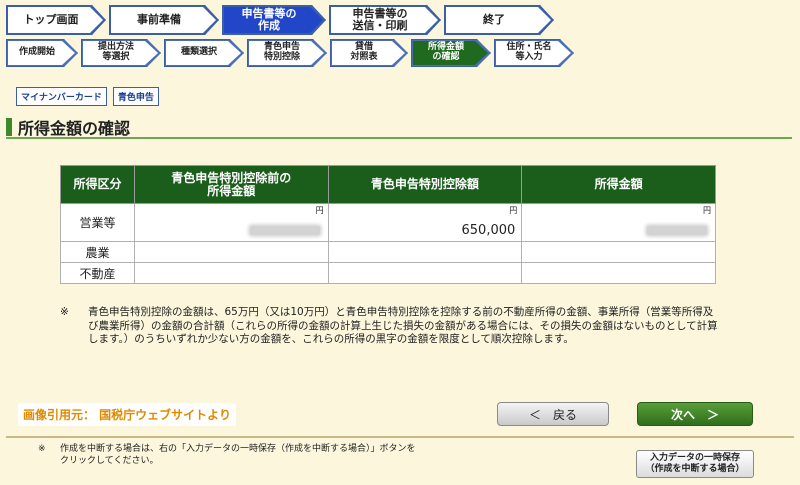 This screenshot has height=485, width=800. What do you see at coordinates (529, 52) in the screenshot?
I see `sub-step-label: 住所・氏名 等入力` at bounding box center [529, 52].